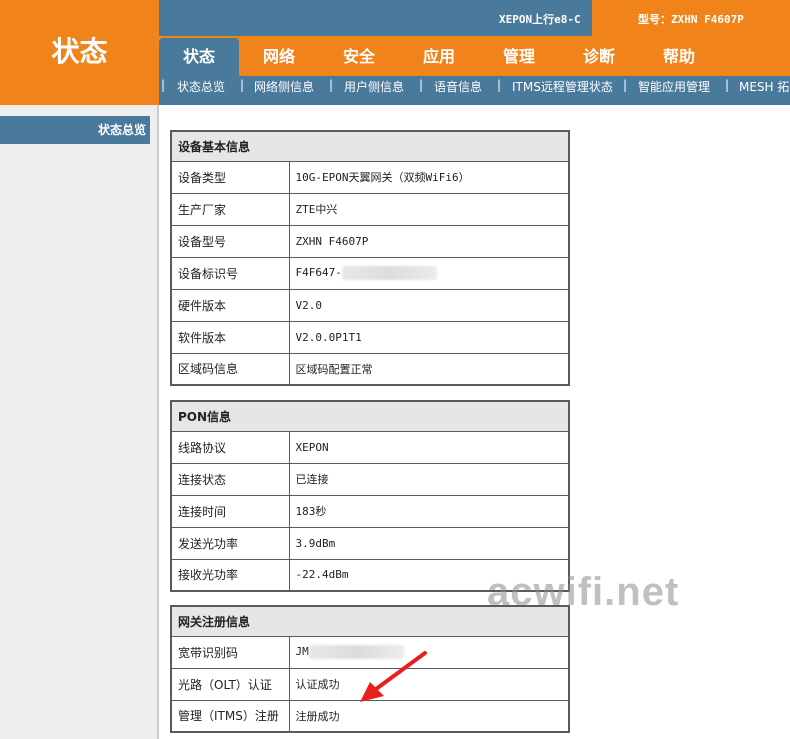 The image size is (790, 739). I want to click on device-info-title: 设备基本信息, so click(370, 146).